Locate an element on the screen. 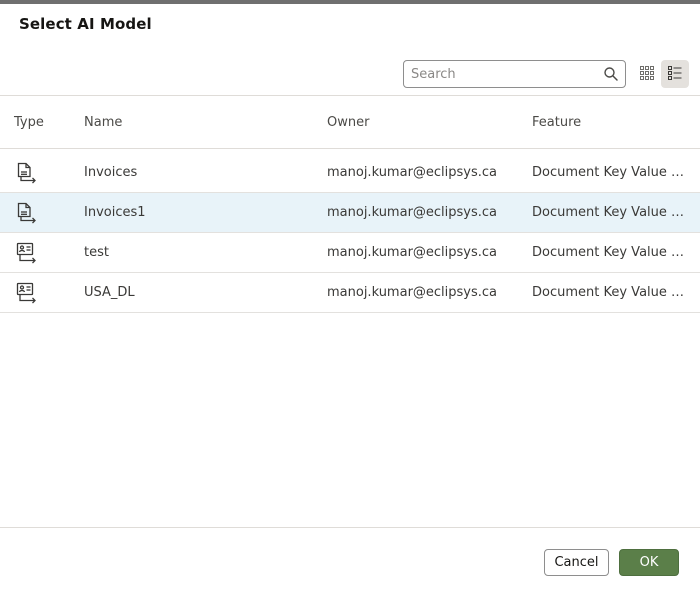 The image size is (700, 595). row-name: Invoices is located at coordinates (111, 172).